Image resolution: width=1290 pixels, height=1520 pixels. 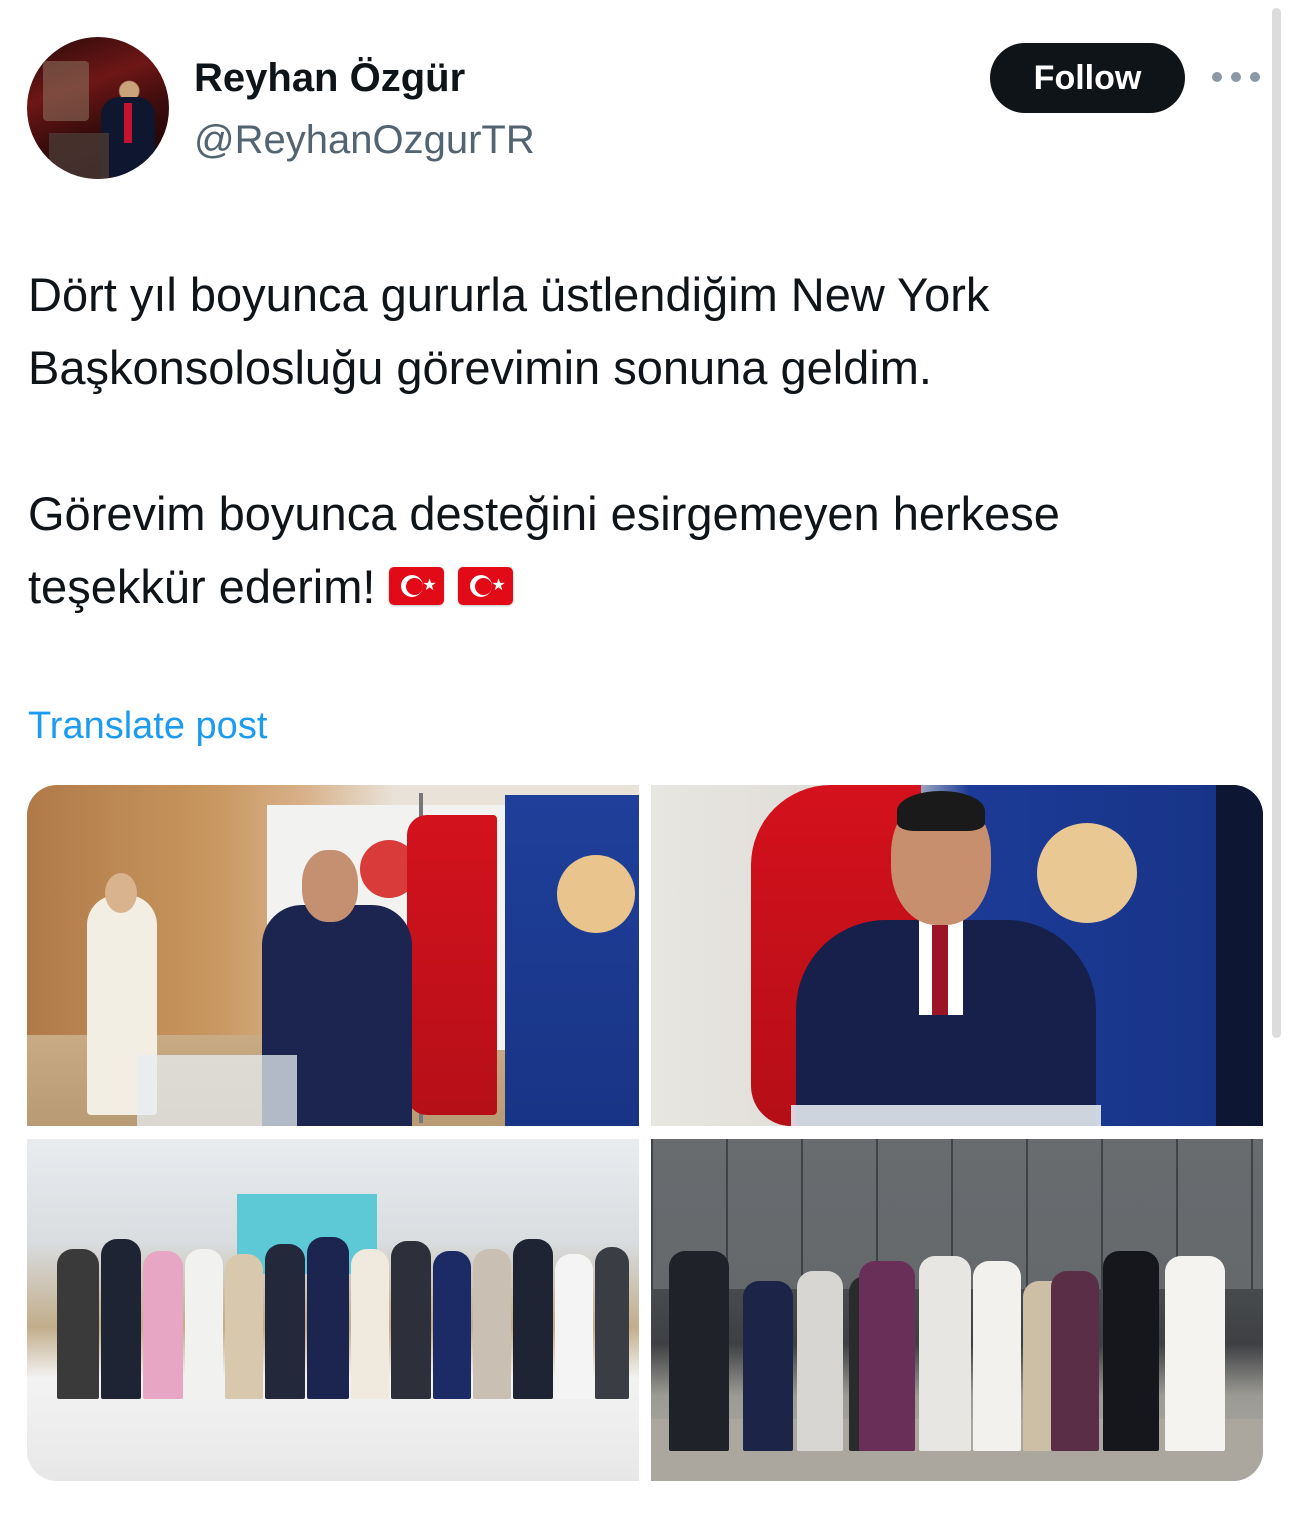 I want to click on group-of-people, so click(x=339, y=1309).